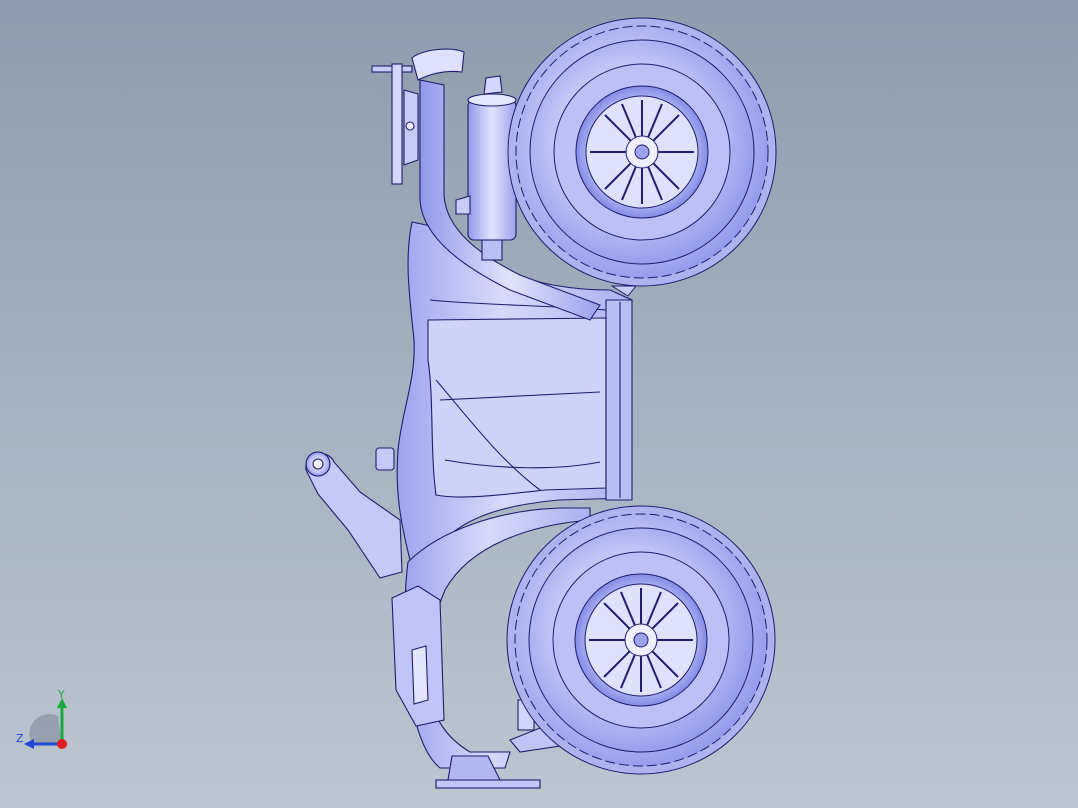  I want to click on triad-shadow, so click(45, 729).